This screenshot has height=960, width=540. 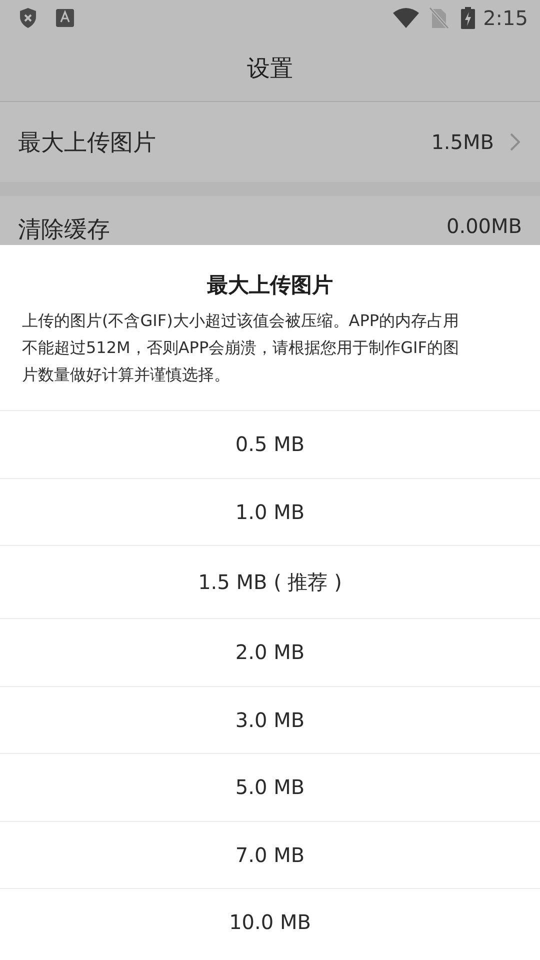 What do you see at coordinates (406, 18) in the screenshot?
I see `wifi-icon` at bounding box center [406, 18].